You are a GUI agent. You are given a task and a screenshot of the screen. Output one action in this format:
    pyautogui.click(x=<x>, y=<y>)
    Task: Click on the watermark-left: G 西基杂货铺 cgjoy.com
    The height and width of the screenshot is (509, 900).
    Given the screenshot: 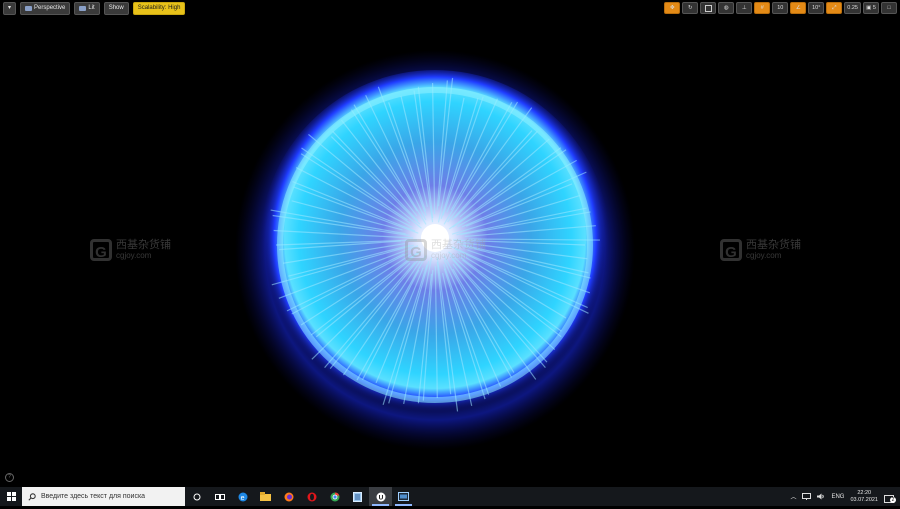 What is the action you would take?
    pyautogui.click(x=130, y=250)
    